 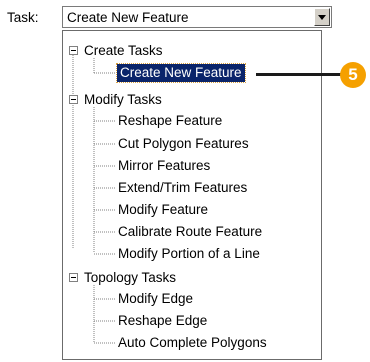 I want to click on tree-item-extend-trim-features: Extend/Trim Features, so click(x=182, y=188).